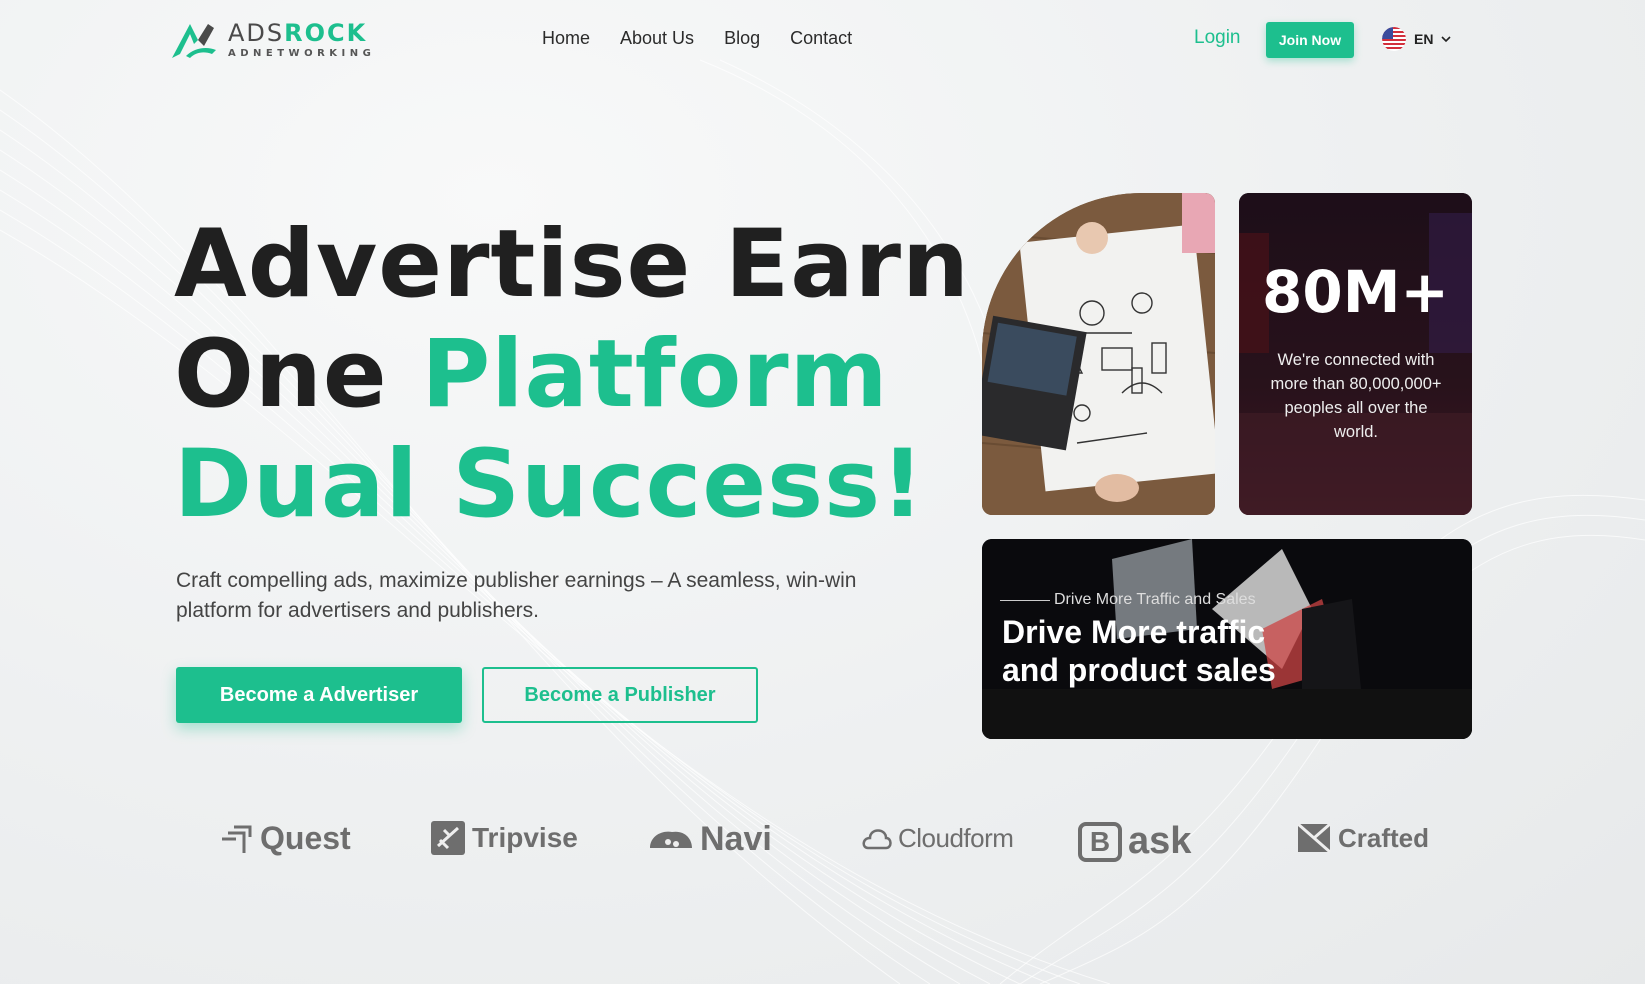  What do you see at coordinates (1446, 39) in the screenshot?
I see `chevron-down-icon` at bounding box center [1446, 39].